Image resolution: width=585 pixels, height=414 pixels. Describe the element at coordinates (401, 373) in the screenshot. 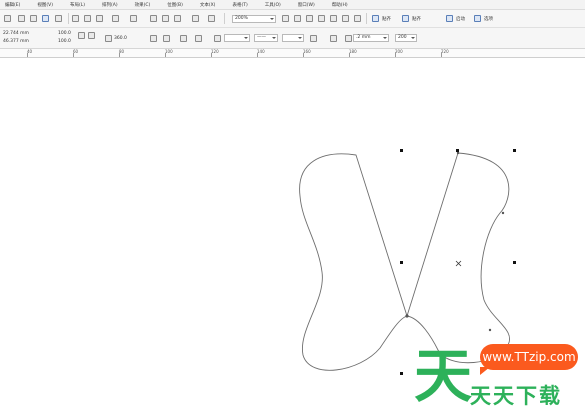

I see `selection-handle-bottom-left` at that location.